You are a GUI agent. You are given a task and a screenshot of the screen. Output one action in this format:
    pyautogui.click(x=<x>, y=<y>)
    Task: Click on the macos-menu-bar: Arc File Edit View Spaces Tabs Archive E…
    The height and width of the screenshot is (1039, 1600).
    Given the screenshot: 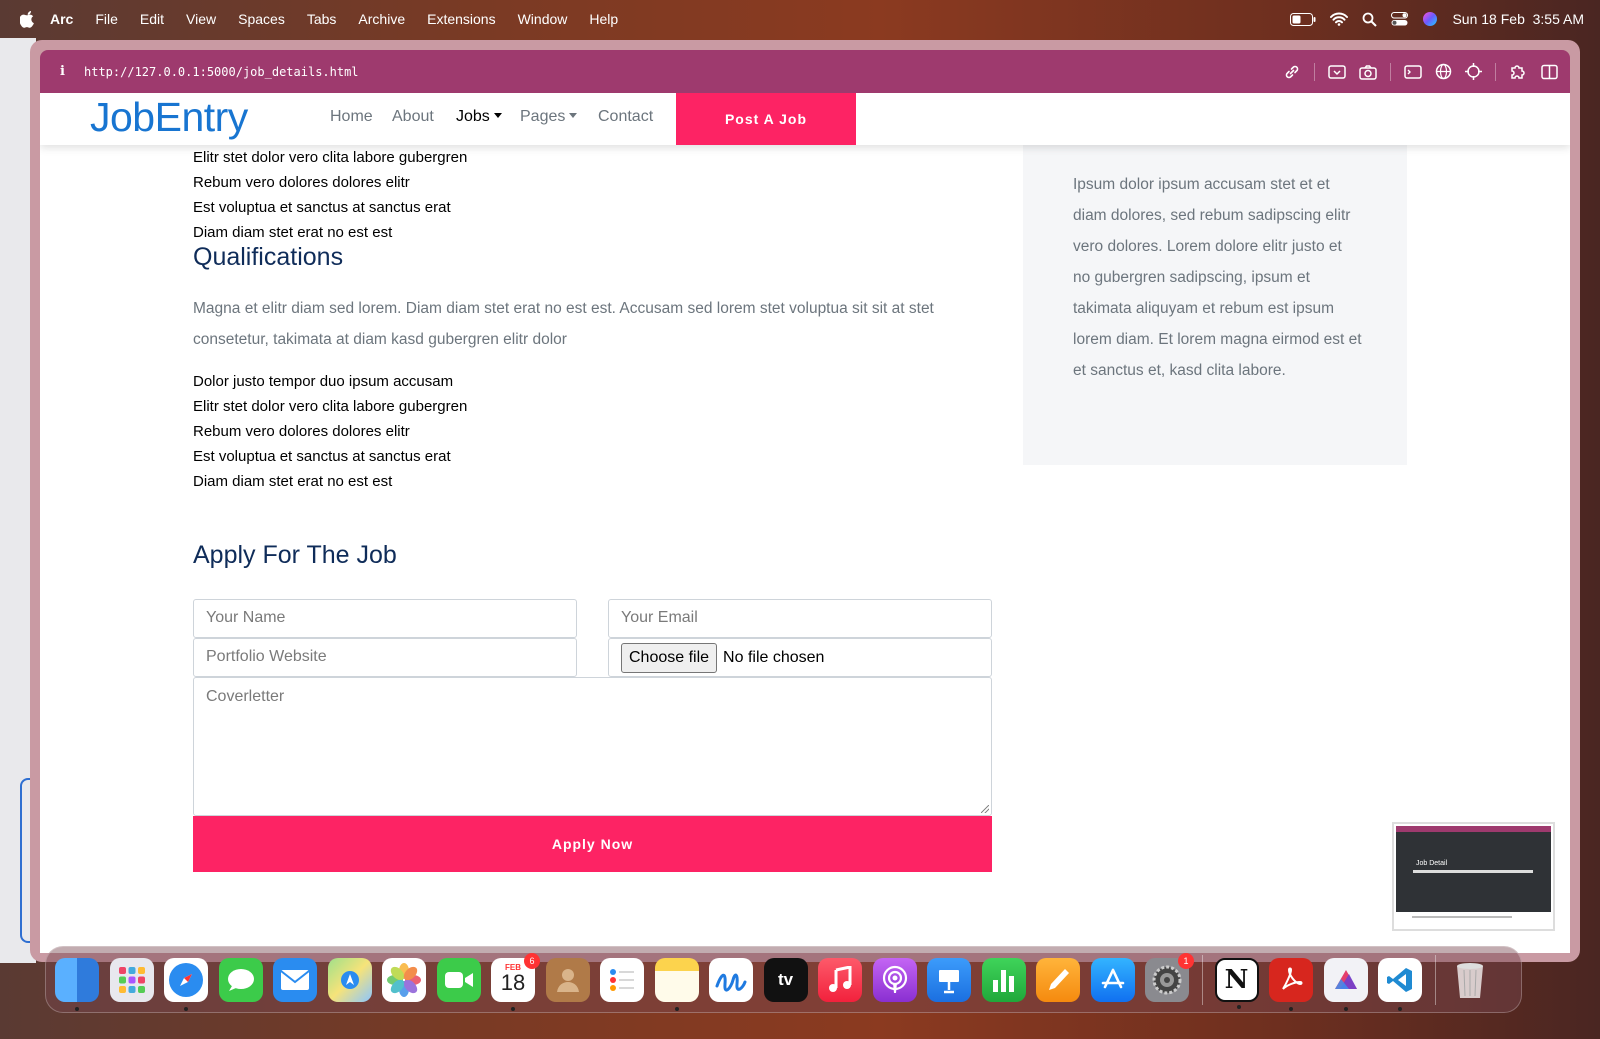 What is the action you would take?
    pyautogui.click(x=800, y=19)
    